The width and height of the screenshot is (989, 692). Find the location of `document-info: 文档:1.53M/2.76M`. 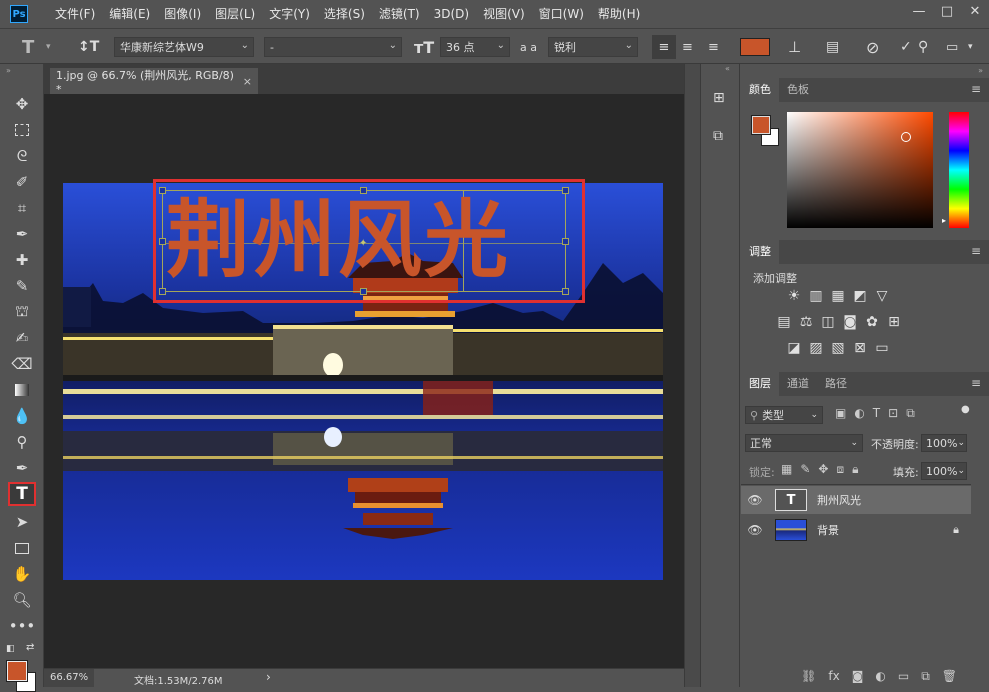

document-info: 文档:1.53M/2.76M is located at coordinates (178, 679).